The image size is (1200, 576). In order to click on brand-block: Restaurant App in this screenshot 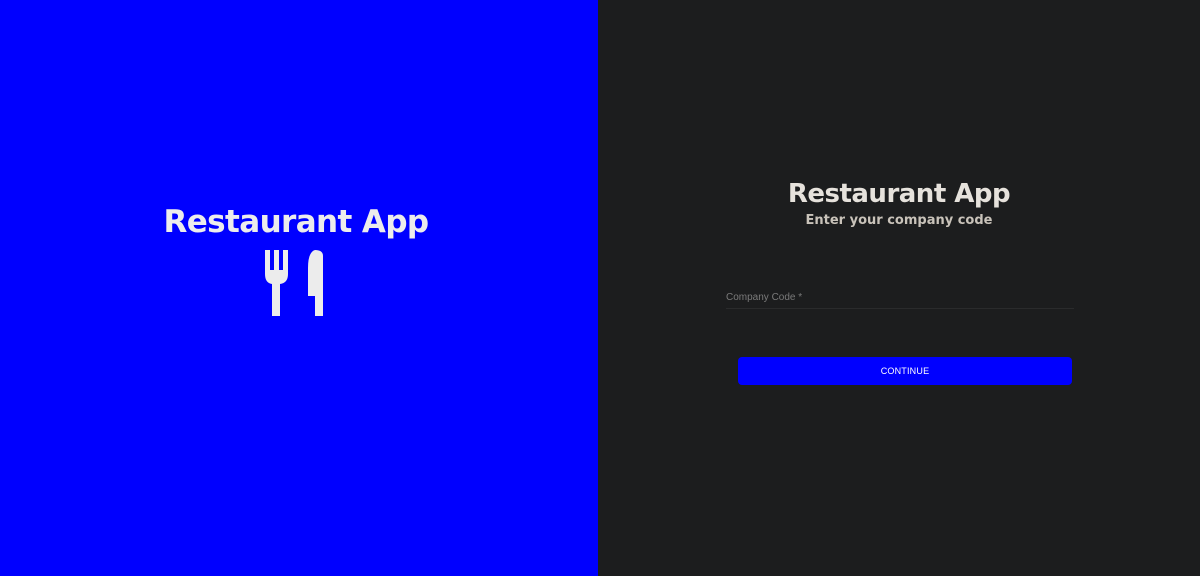, I will do `click(296, 260)`.